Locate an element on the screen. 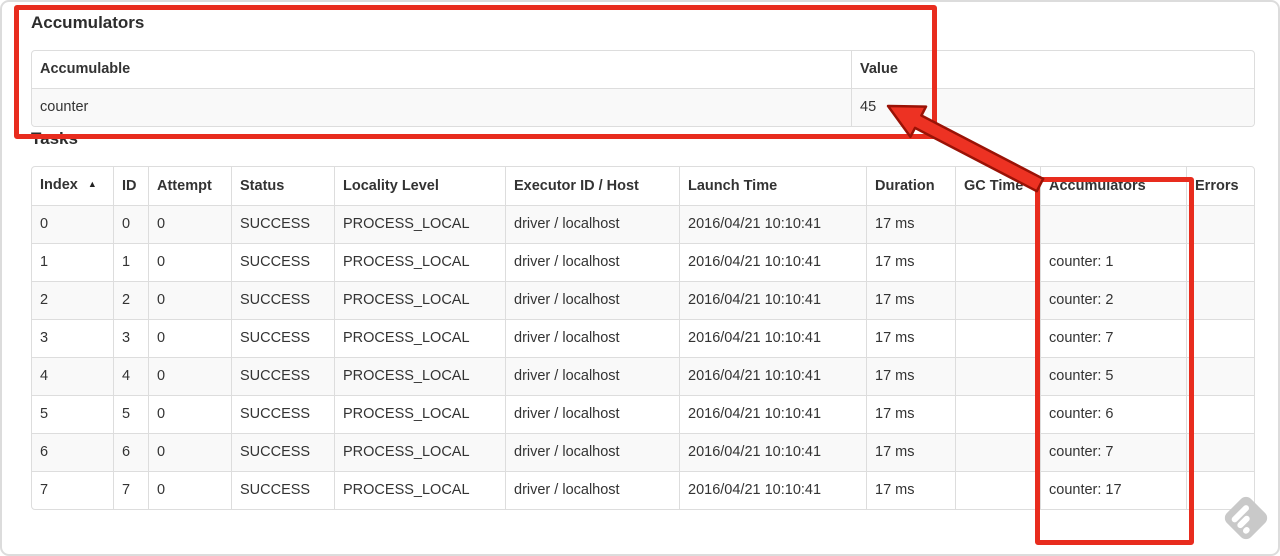  cell-index: 7 is located at coordinates (72, 490).